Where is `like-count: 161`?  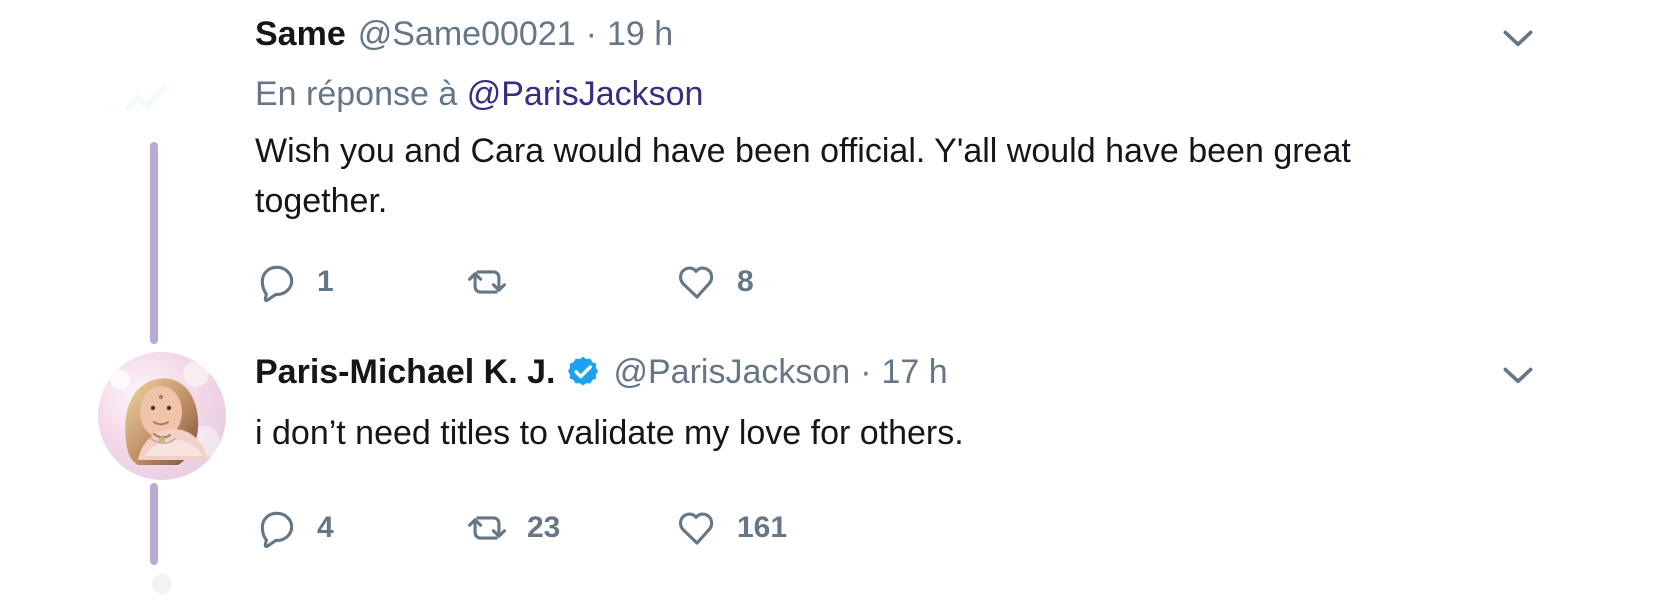
like-count: 161 is located at coordinates (762, 527).